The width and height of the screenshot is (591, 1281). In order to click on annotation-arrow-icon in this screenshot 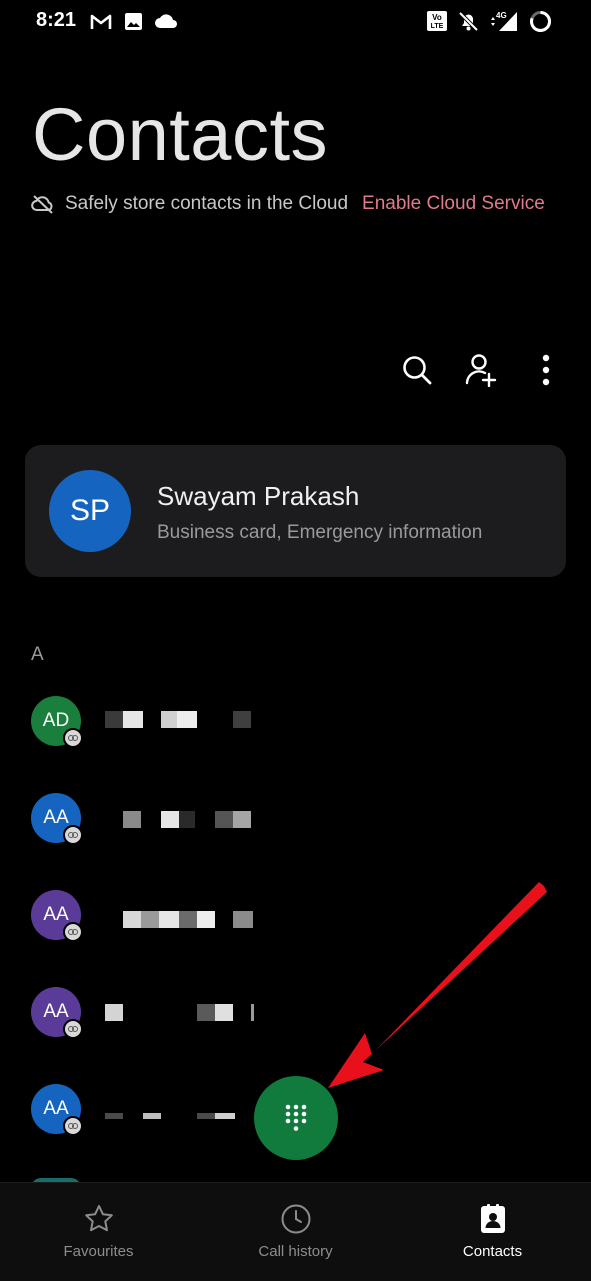, I will do `click(437, 985)`.